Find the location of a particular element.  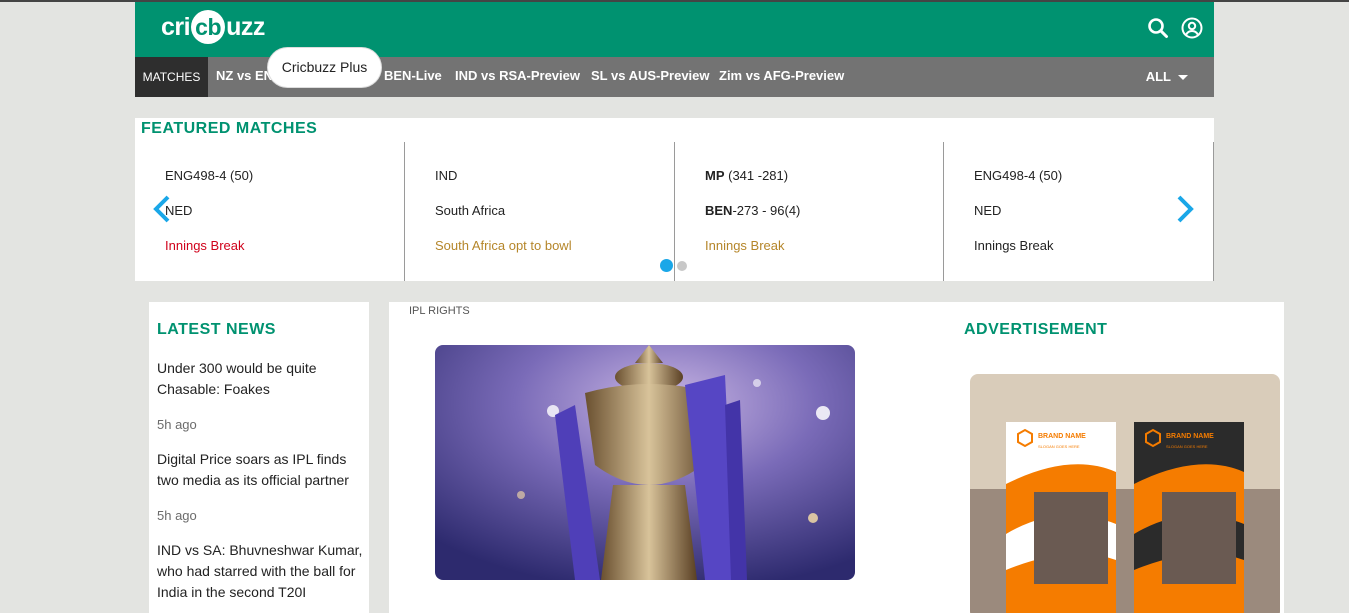

logo-text-pre: cri is located at coordinates (176, 26).